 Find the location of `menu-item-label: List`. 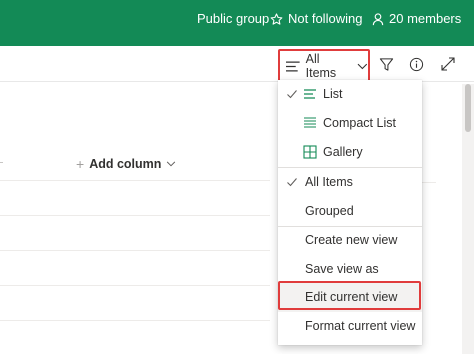

menu-item-label: List is located at coordinates (333, 94).